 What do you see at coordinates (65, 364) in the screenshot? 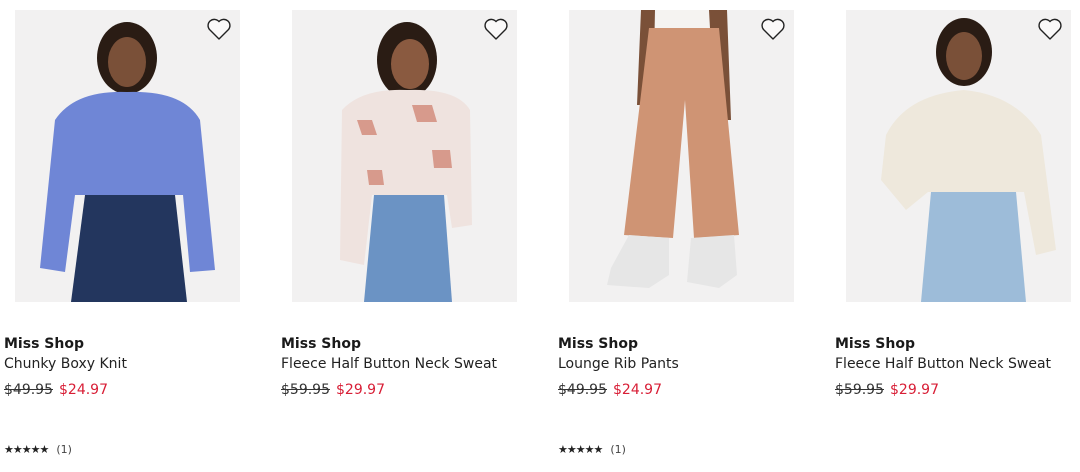
I see `product-name: Chunky Boxy Knit` at bounding box center [65, 364].